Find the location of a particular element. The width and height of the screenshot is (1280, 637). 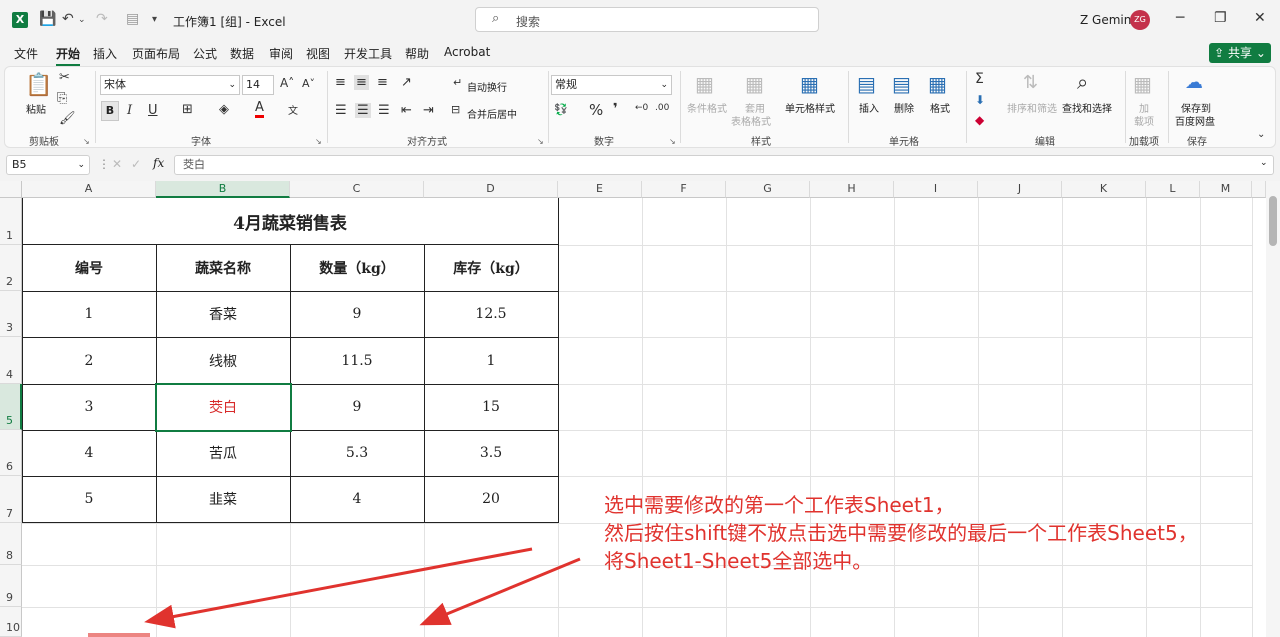

tab-insert: 插入 is located at coordinates (105, 53).